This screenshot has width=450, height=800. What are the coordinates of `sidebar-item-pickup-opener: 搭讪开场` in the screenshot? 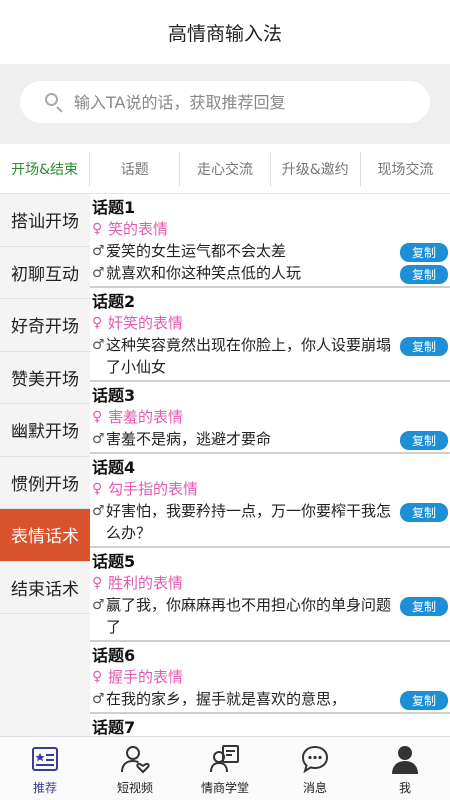 It's located at (45, 220).